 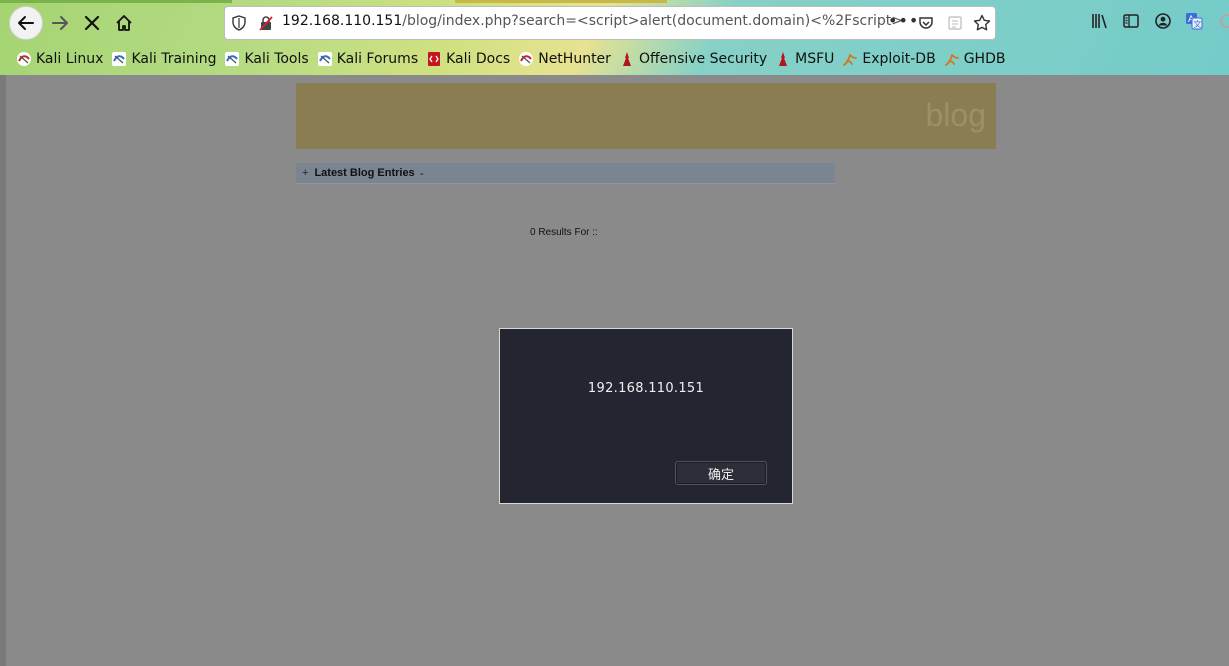 I want to click on bookmark-kali-docs: Kali Docs, so click(x=468, y=59).